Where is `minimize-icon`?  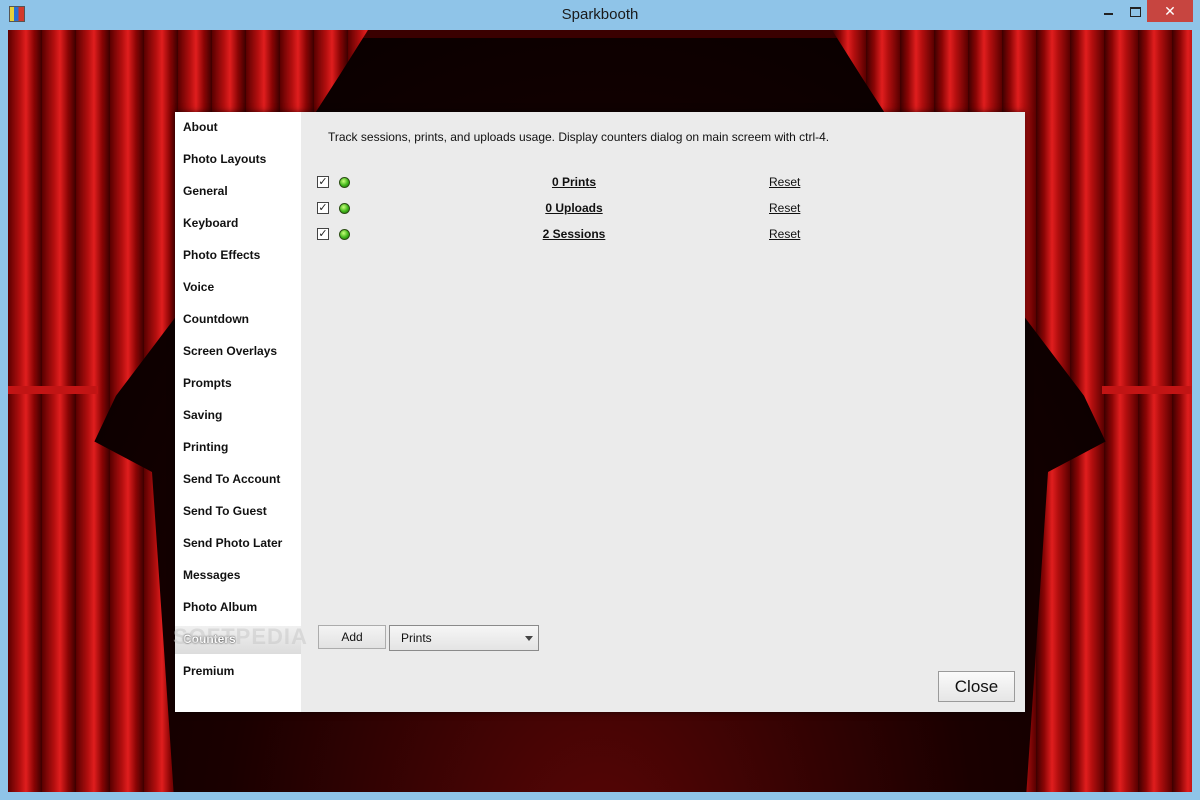
minimize-icon is located at coordinates (1108, 13).